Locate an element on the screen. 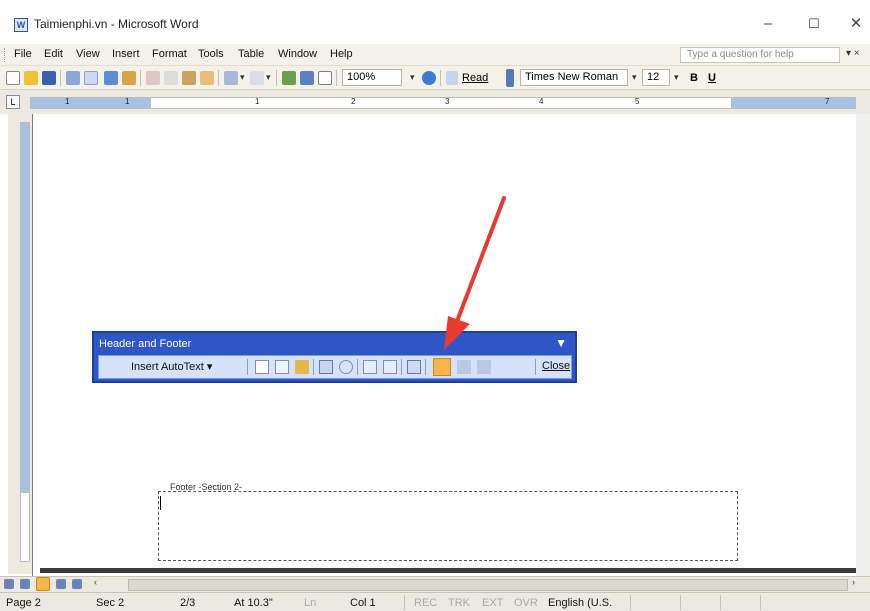  zoom-dropdown-icon: ▾ is located at coordinates (412, 77).